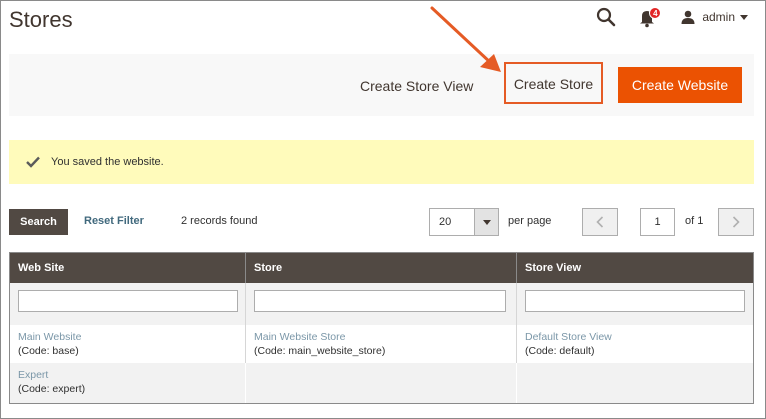 Image resolution: width=766 pixels, height=419 pixels. Describe the element at coordinates (48, 351) in the screenshot. I see `website-code: (Code: base)` at that location.